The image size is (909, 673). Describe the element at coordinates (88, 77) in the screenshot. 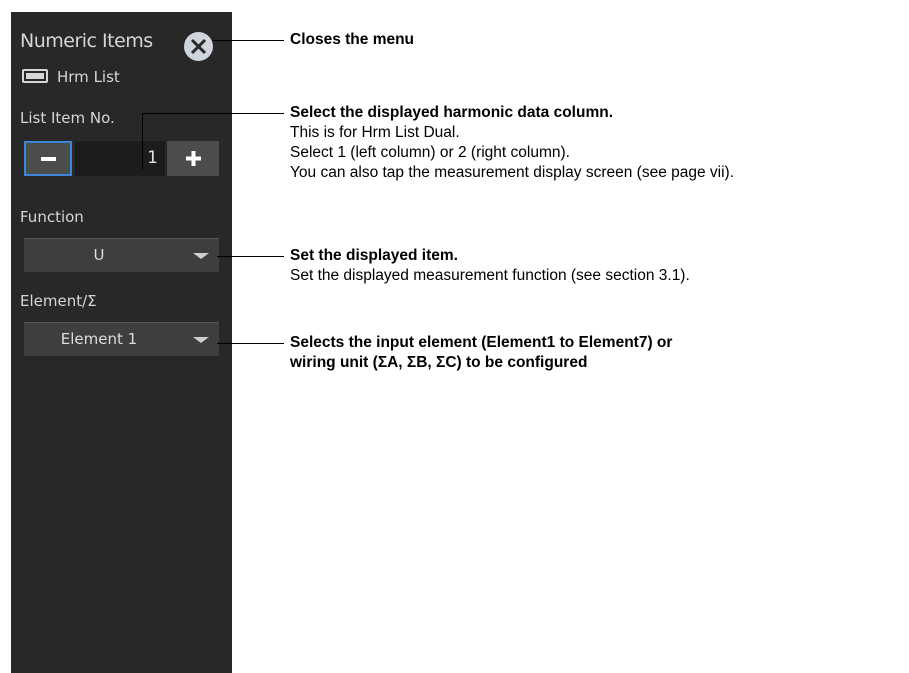

I see `display-mode-label: Hrm List` at that location.